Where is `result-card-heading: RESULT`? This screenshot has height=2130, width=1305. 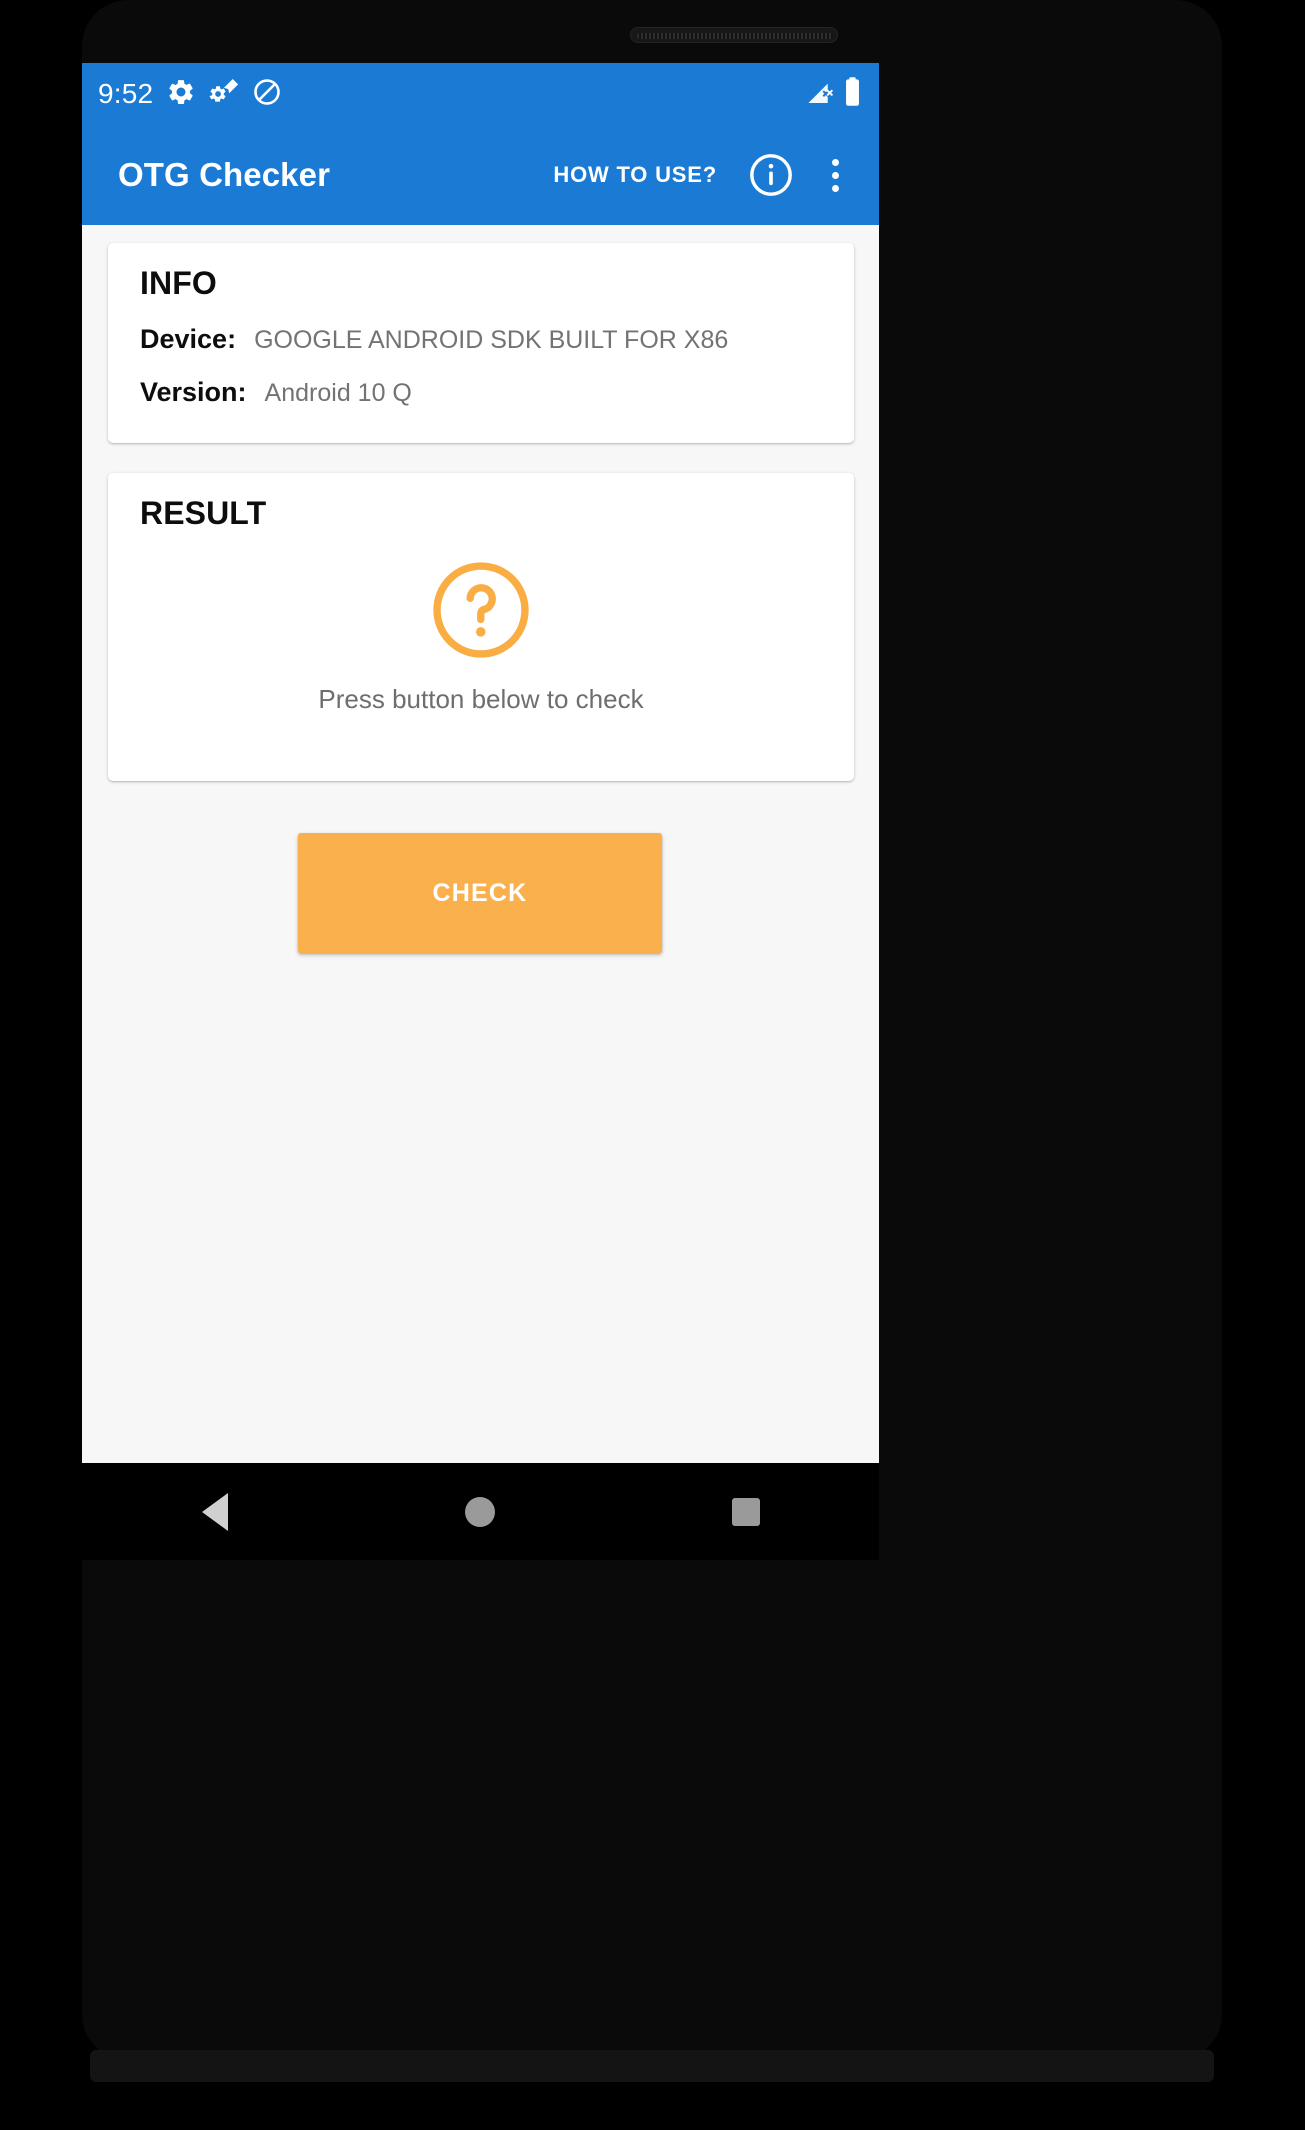
result-card-heading: RESULT is located at coordinates (203, 513).